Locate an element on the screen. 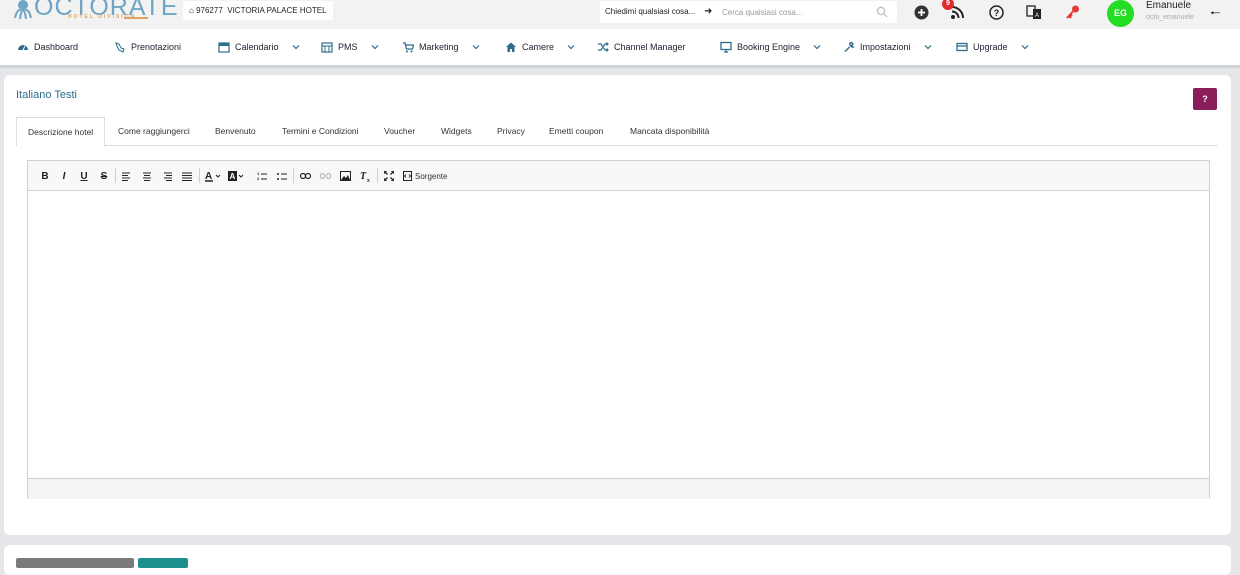 This screenshot has width=1240, height=575. translate-icon: A is located at coordinates (1034, 12).